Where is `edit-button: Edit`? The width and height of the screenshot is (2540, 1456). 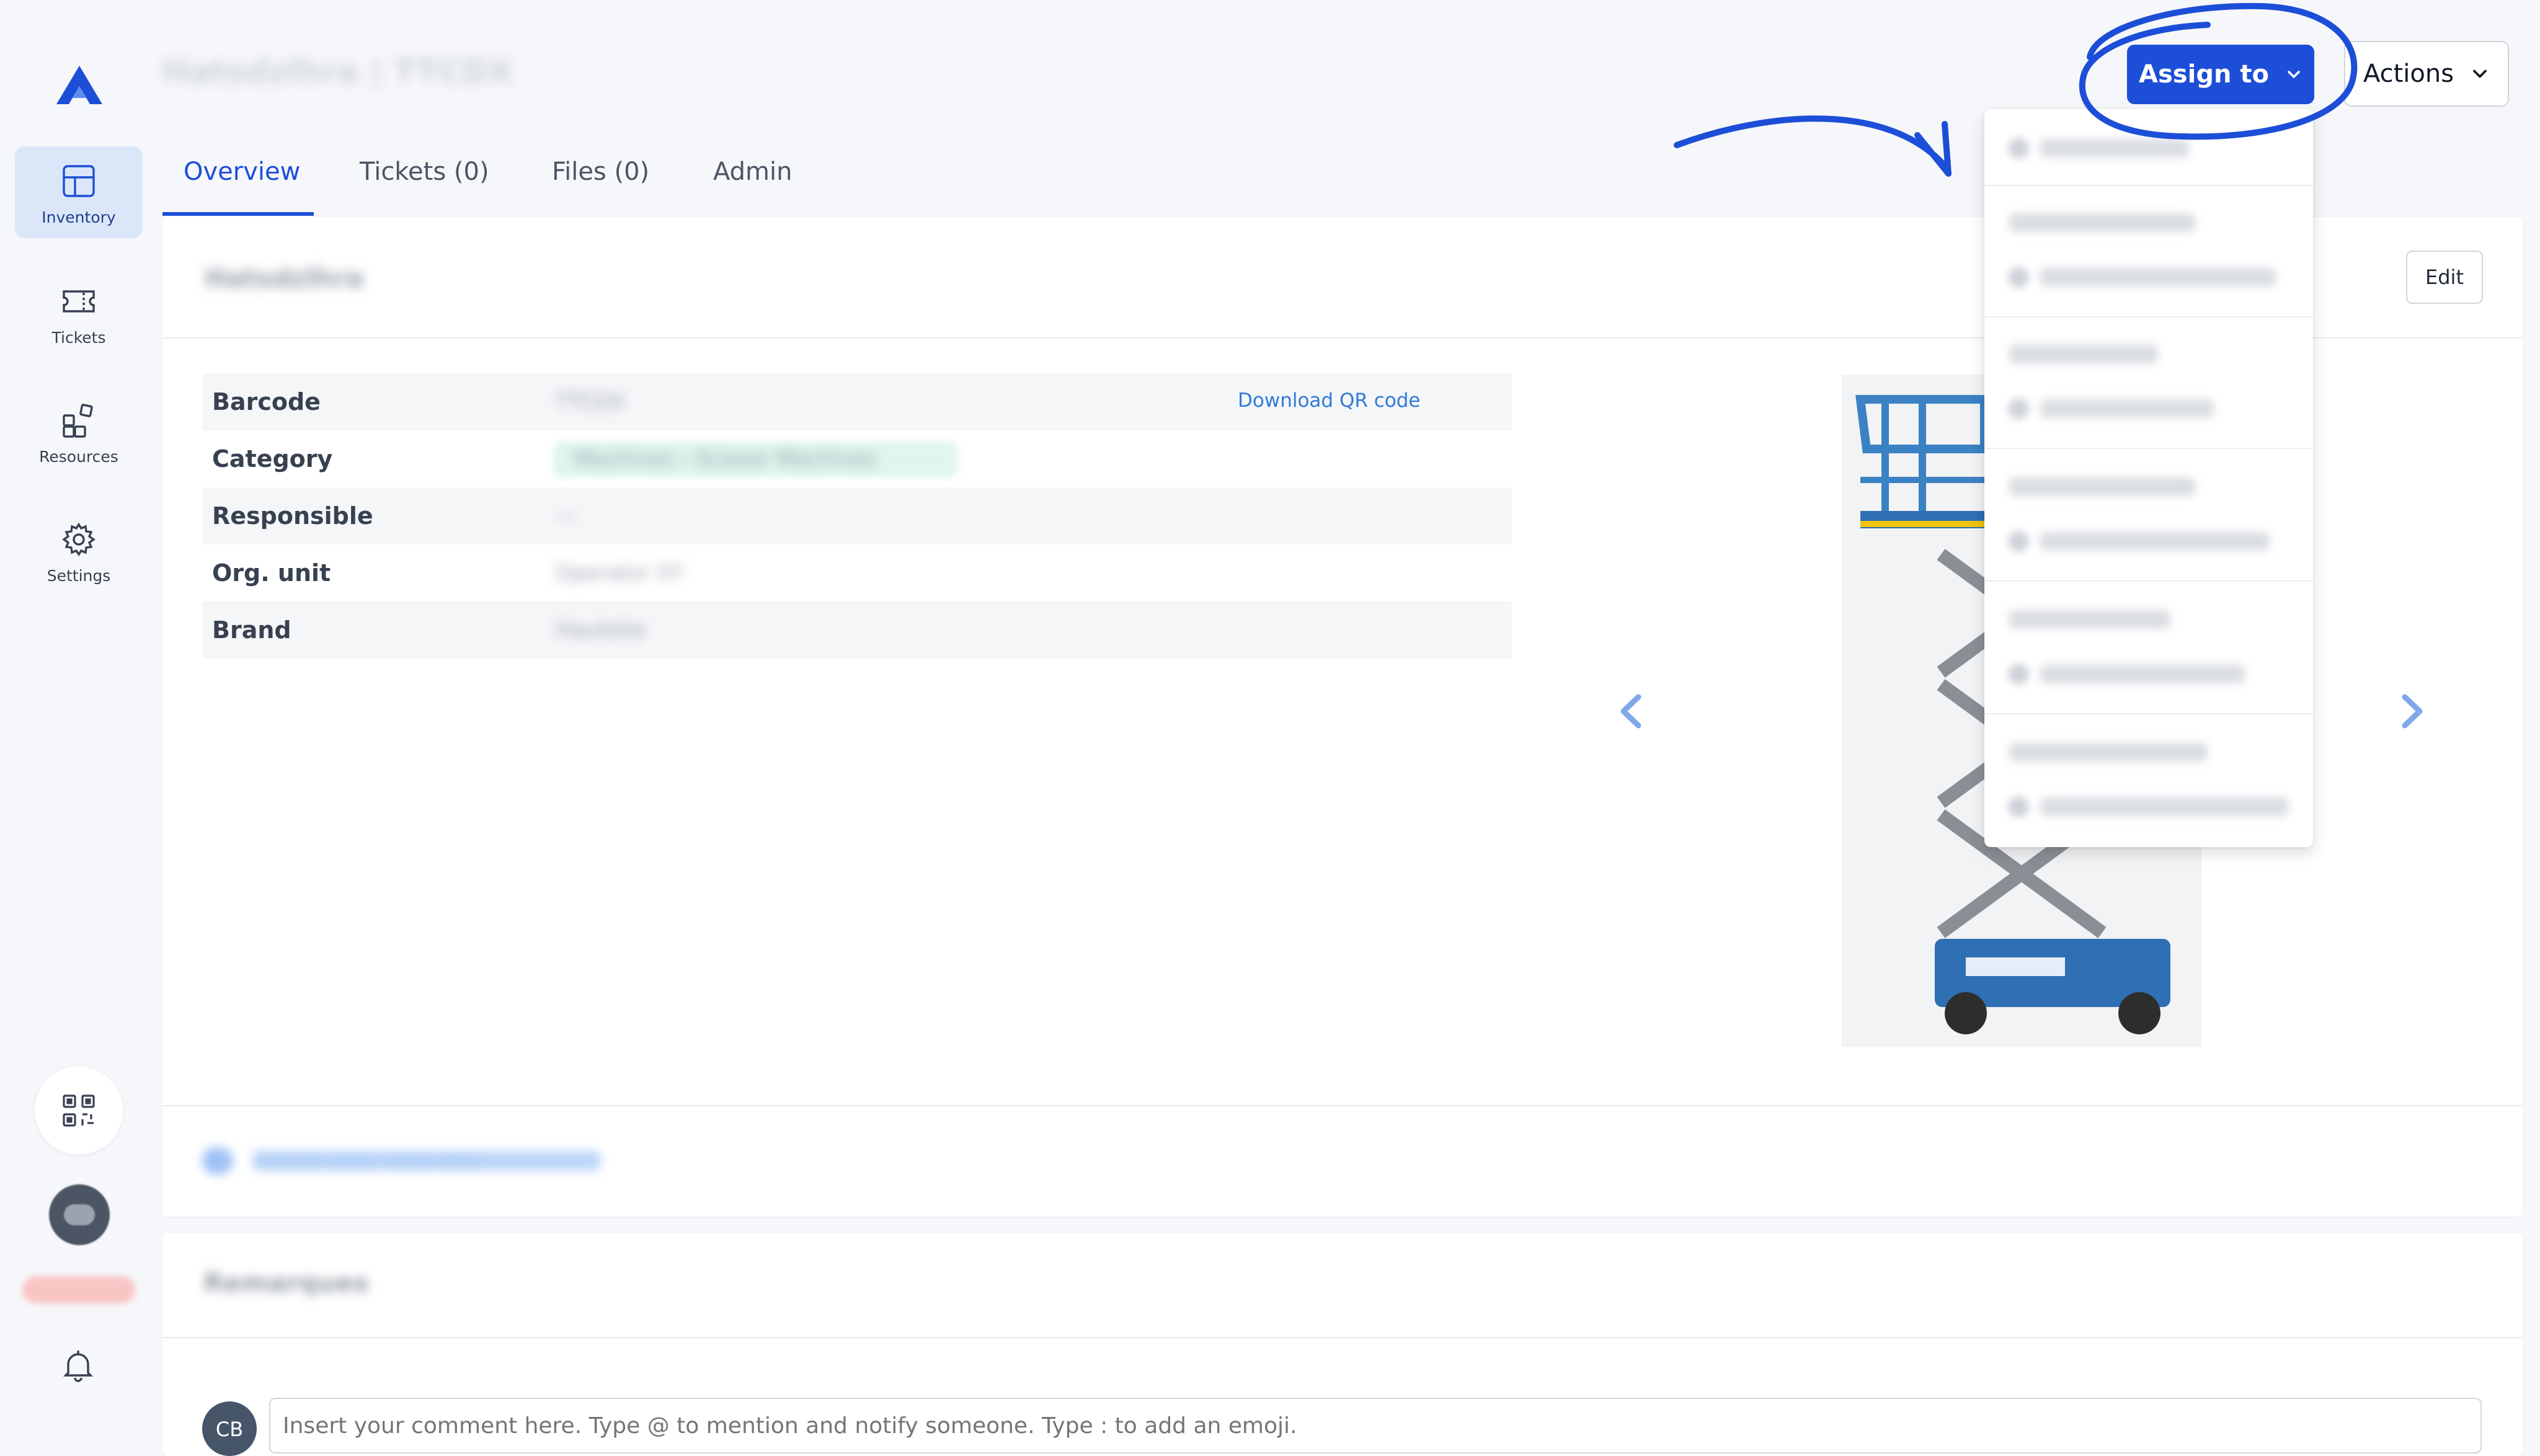 edit-button: Edit is located at coordinates (2444, 277).